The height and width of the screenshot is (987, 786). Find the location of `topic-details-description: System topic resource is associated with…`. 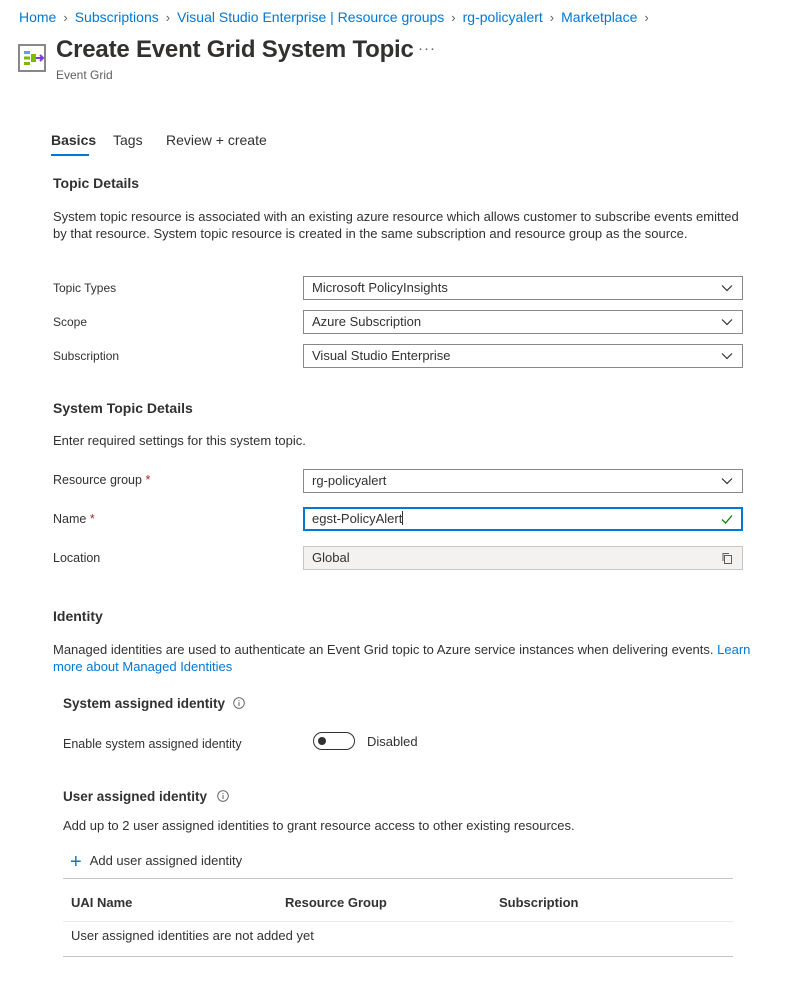

topic-details-description: System topic resource is associated with… is located at coordinates (396, 225).